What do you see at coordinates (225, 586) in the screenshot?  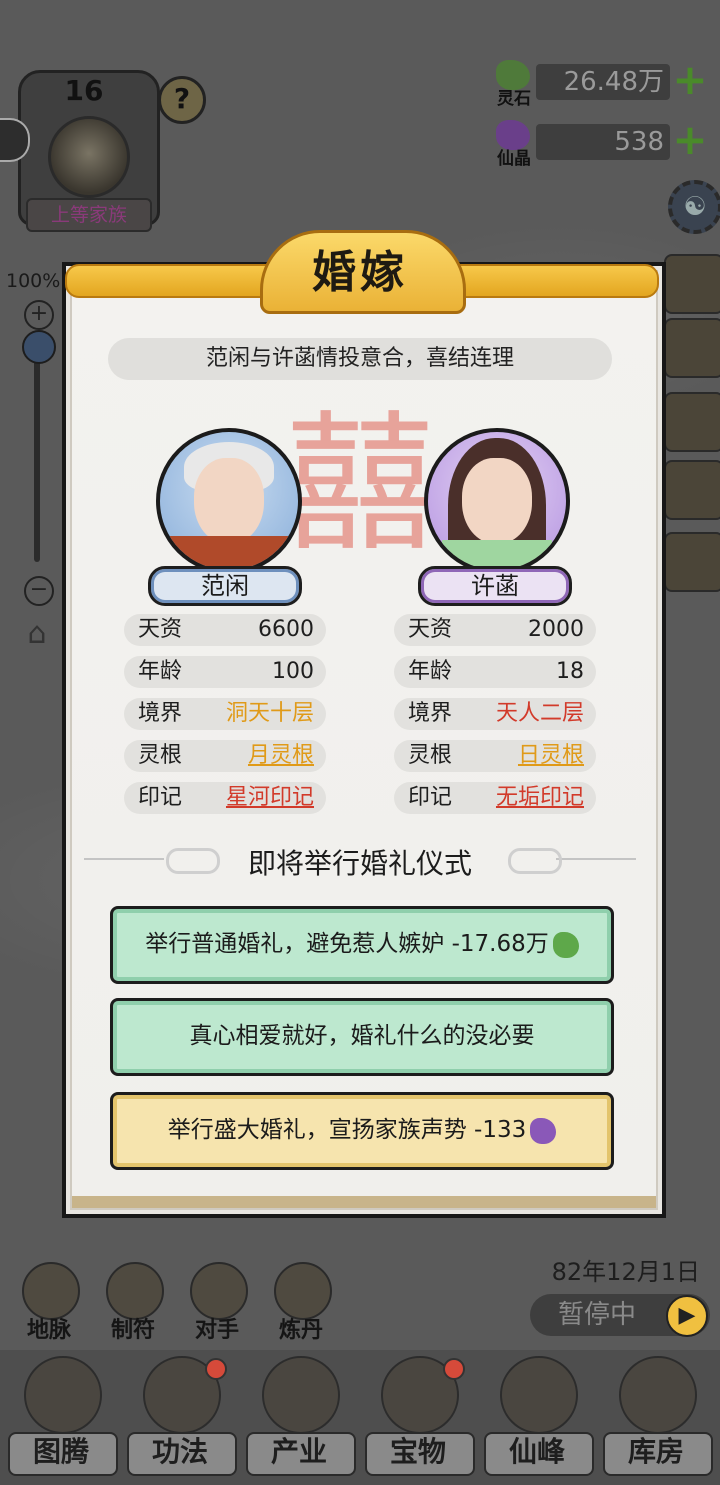 I see `groom-name: 范闲` at bounding box center [225, 586].